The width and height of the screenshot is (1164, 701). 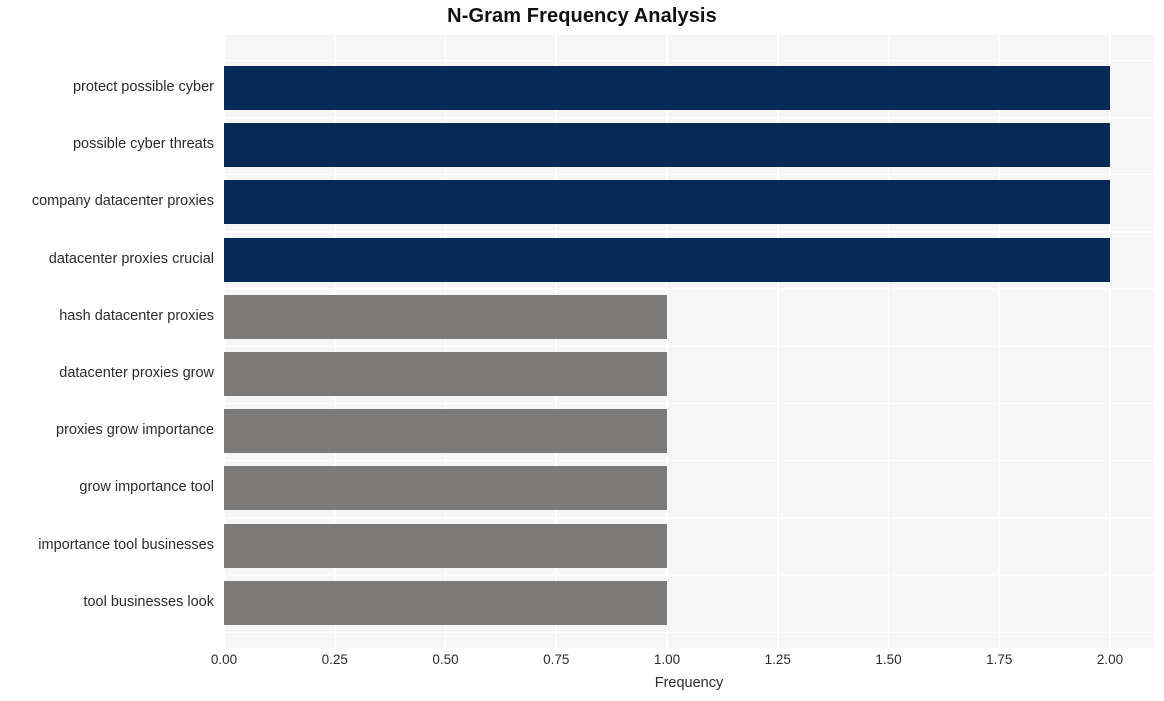 I want to click on y-axis-tick-label: grow importance tool, so click(x=146, y=487).